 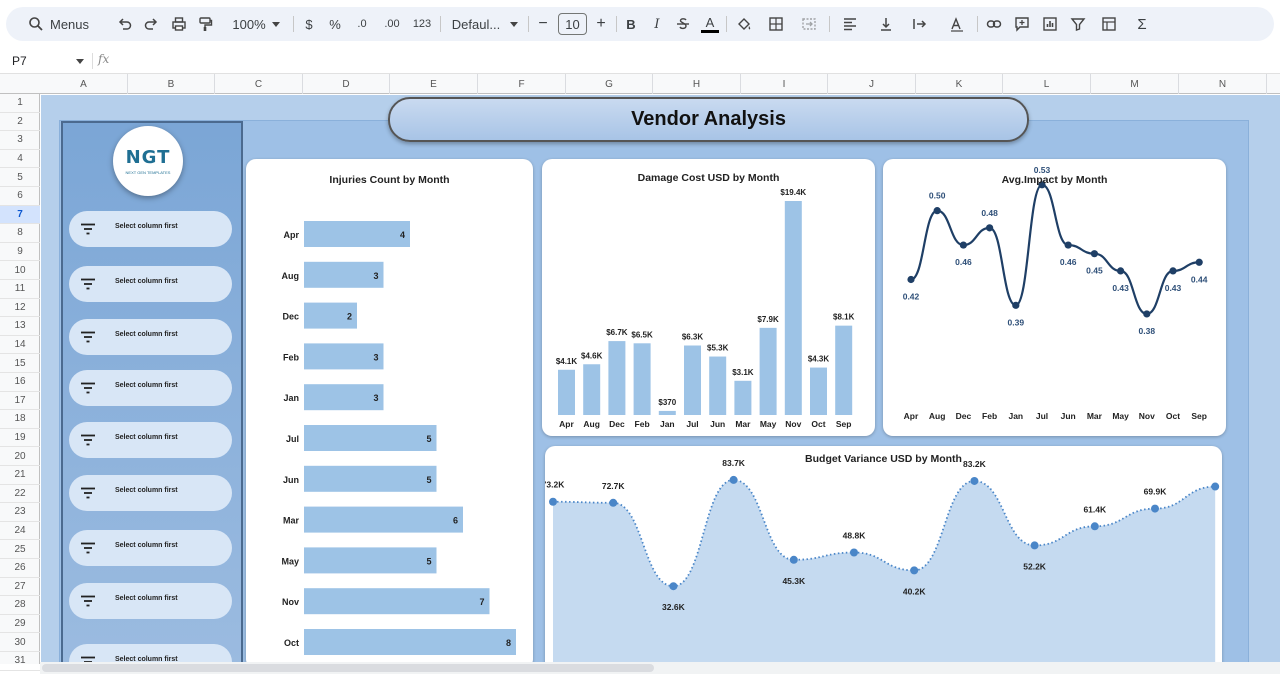 I want to click on percent-format-button: %, so click(x=335, y=24).